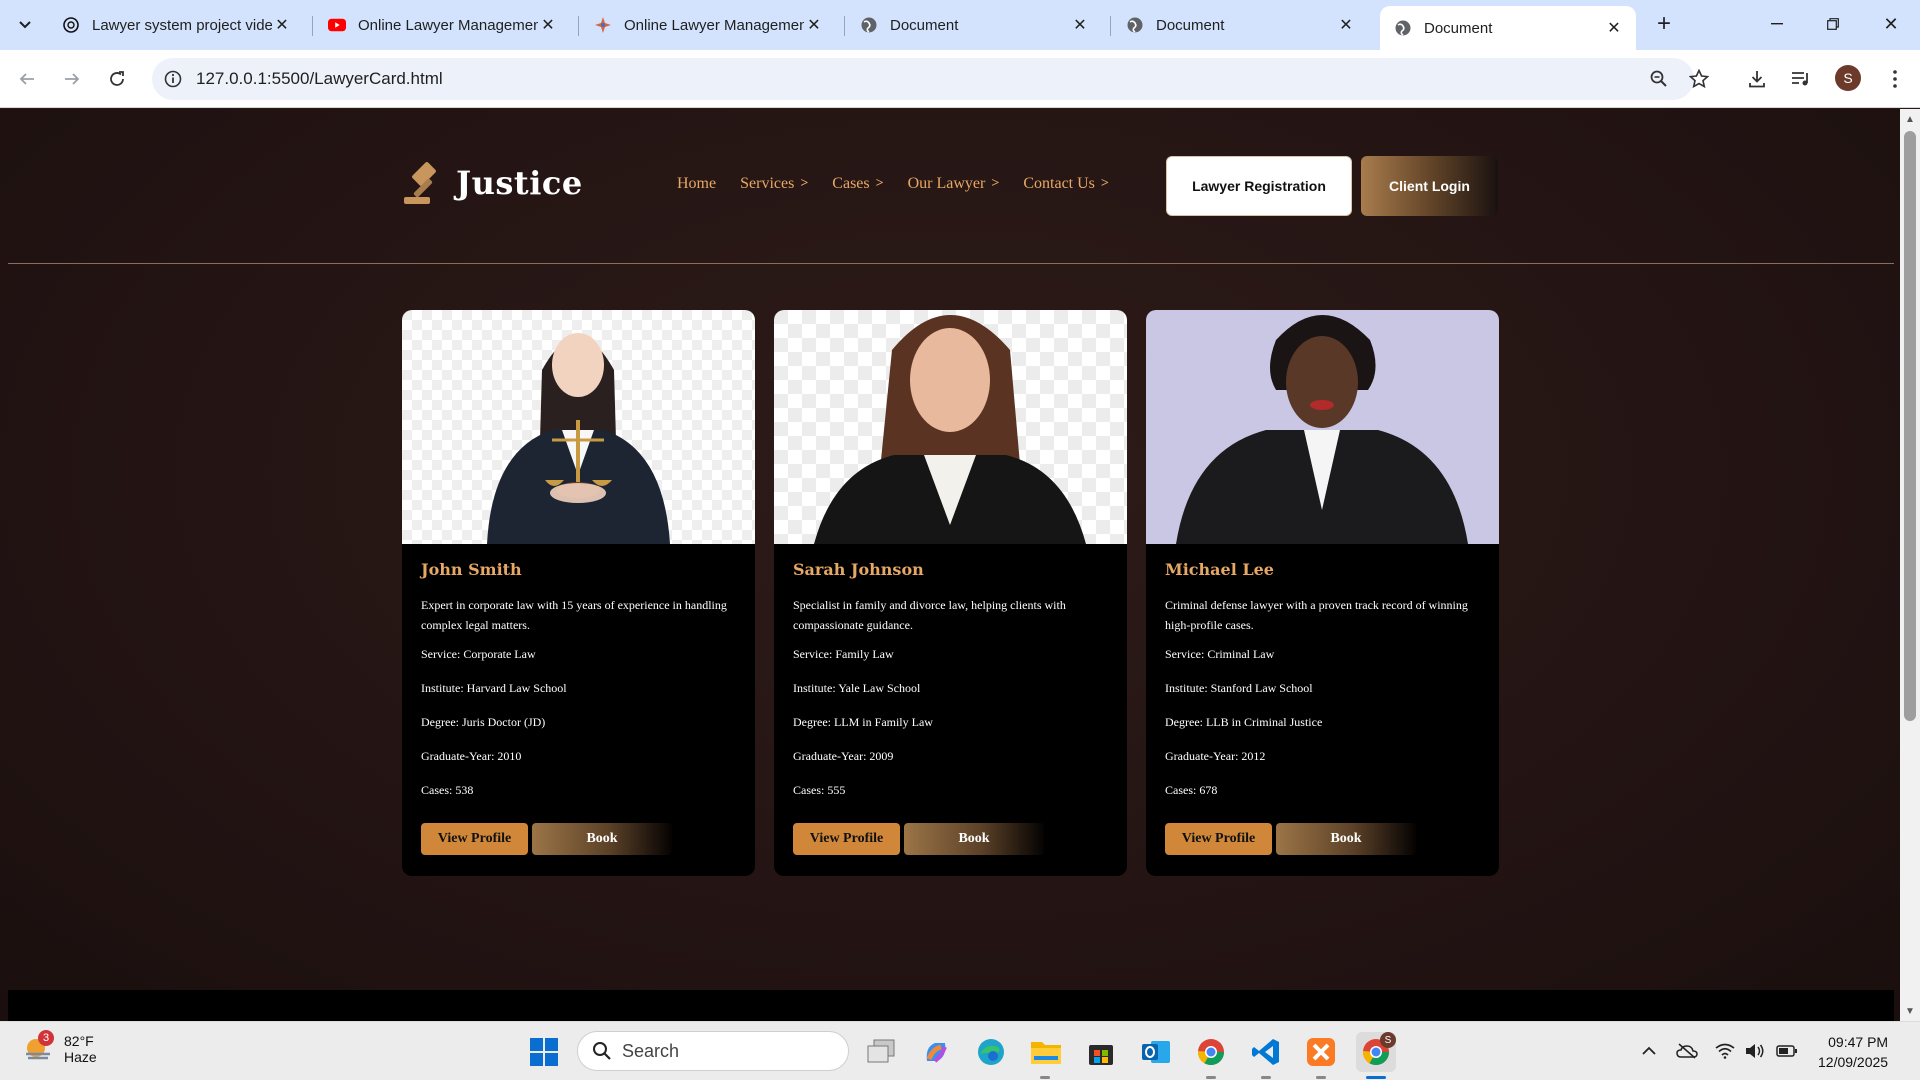  Describe the element at coordinates (1725, 1051) in the screenshot. I see `wifi-icon` at that location.